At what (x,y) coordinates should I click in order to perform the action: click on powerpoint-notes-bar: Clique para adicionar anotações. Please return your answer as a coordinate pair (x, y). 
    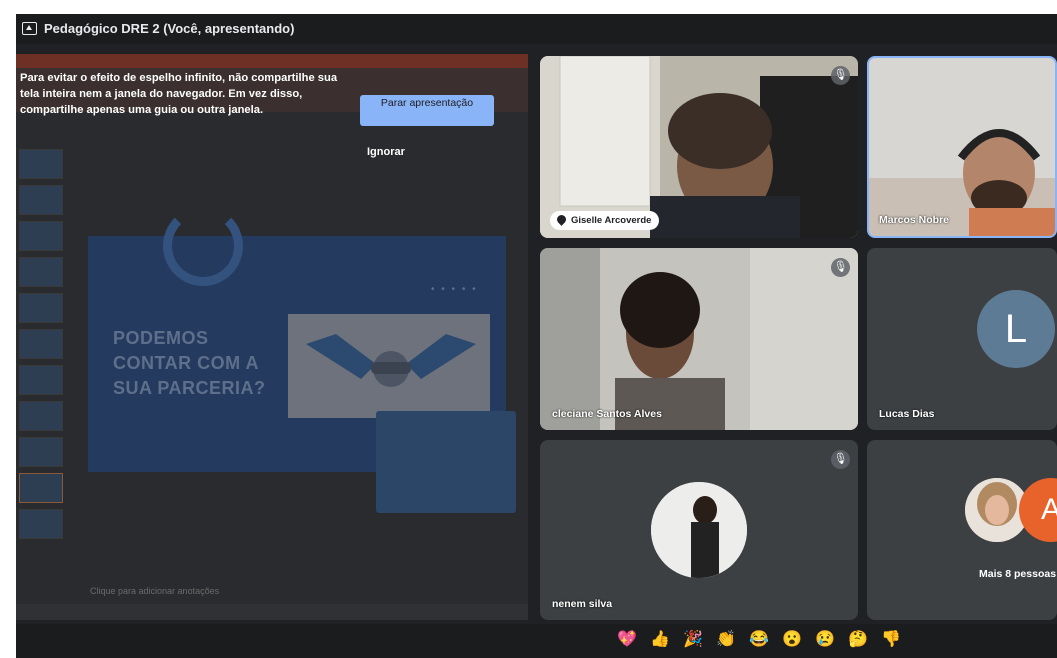
    Looking at the image, I should click on (272, 598).